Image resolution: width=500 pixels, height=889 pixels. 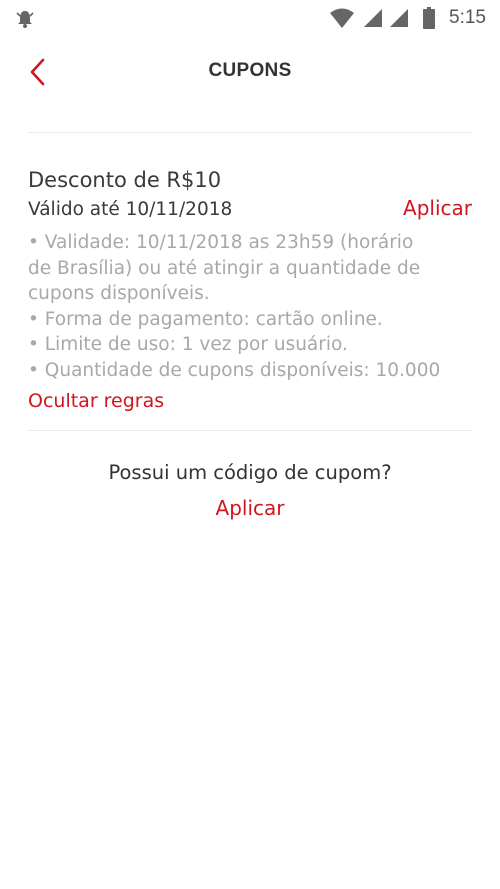 I want to click on hide-rules-link: Ocultar regras, so click(x=96, y=401).